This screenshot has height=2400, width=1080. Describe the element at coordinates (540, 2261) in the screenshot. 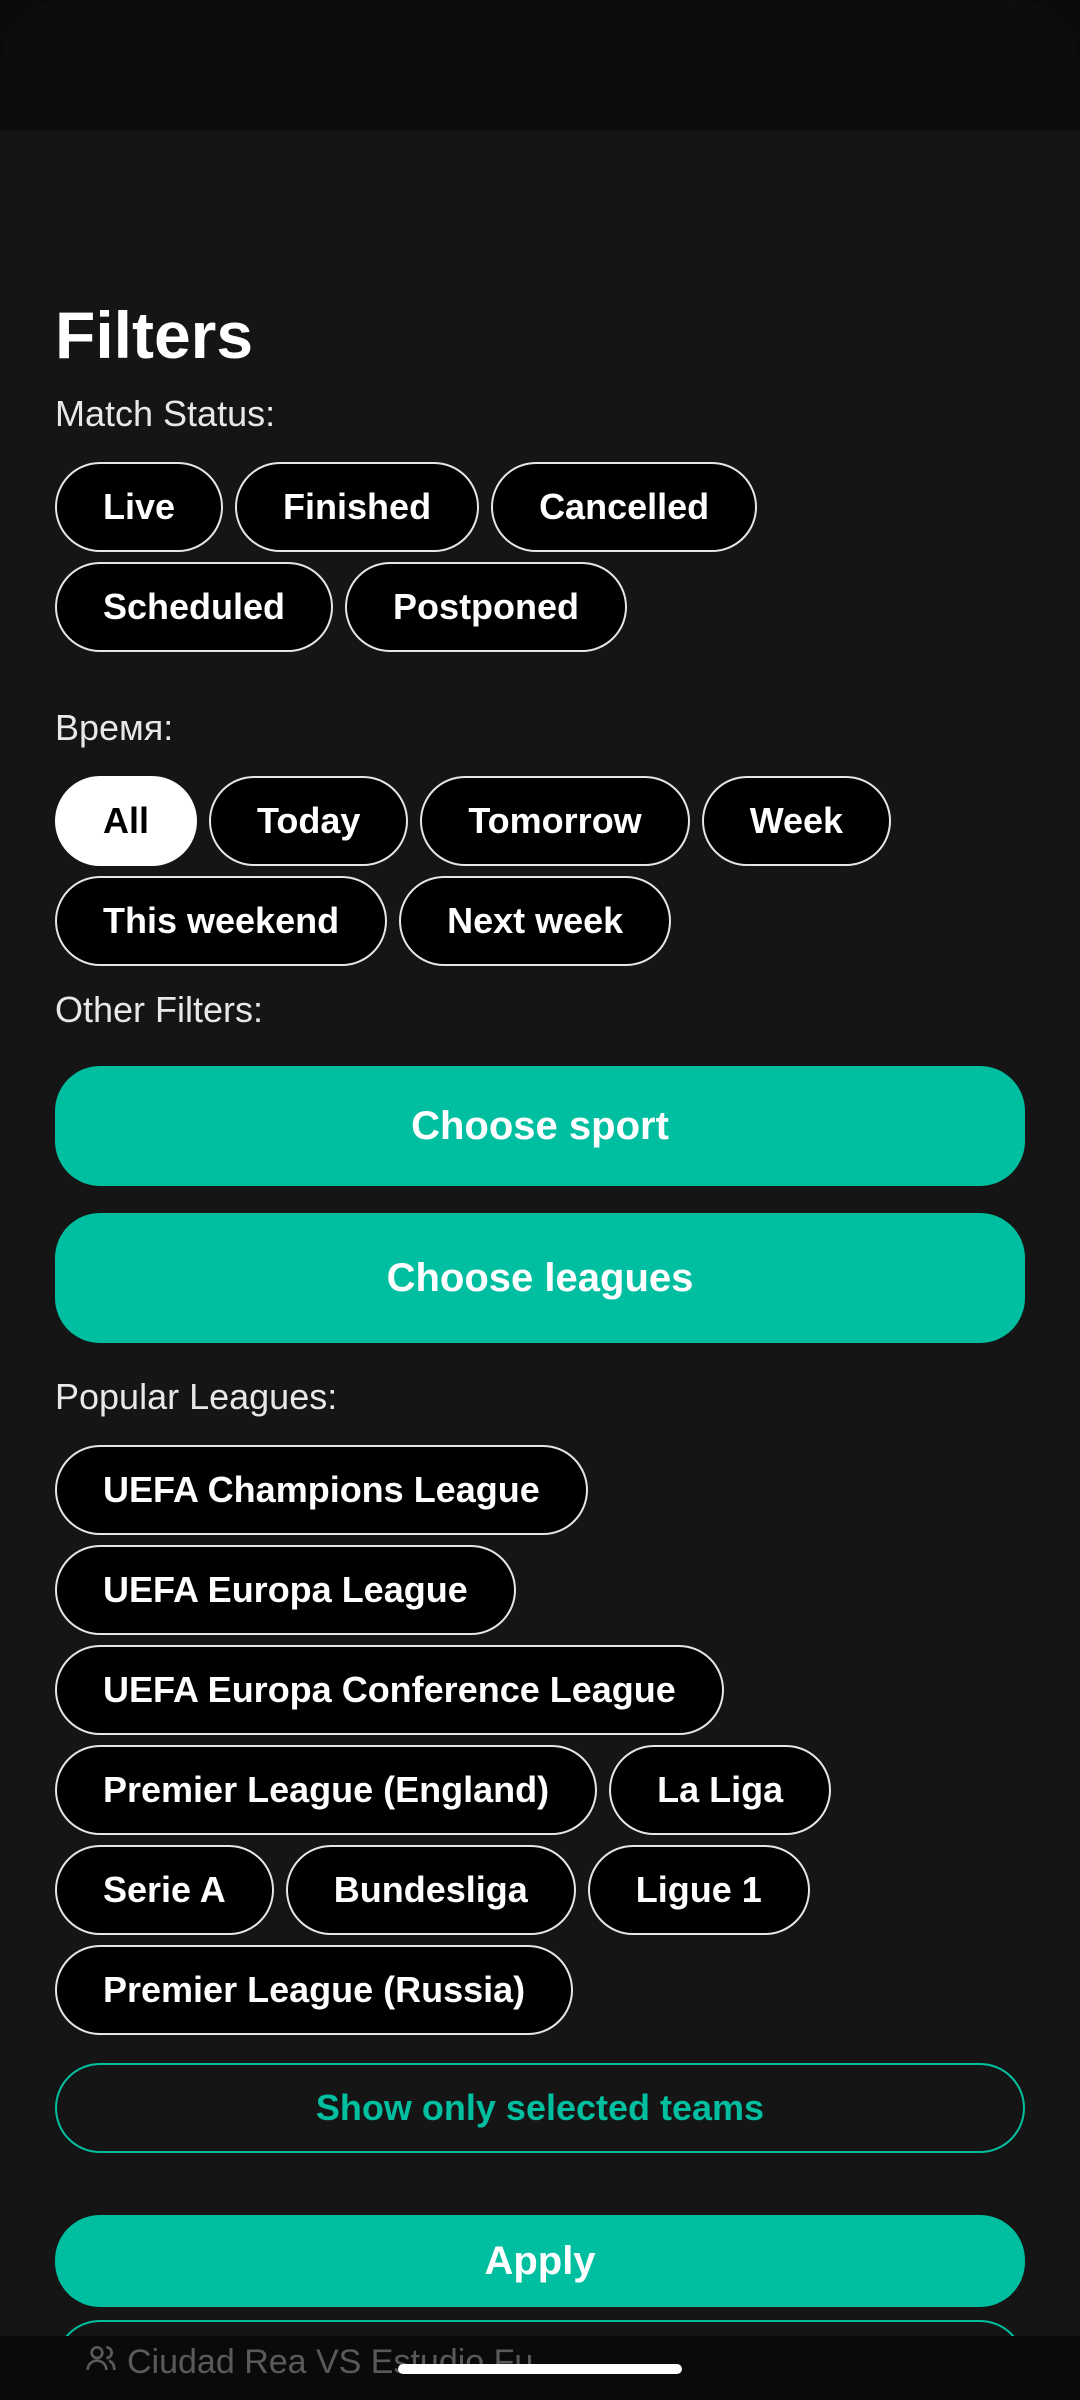

I see `apply-button: Apply` at that location.